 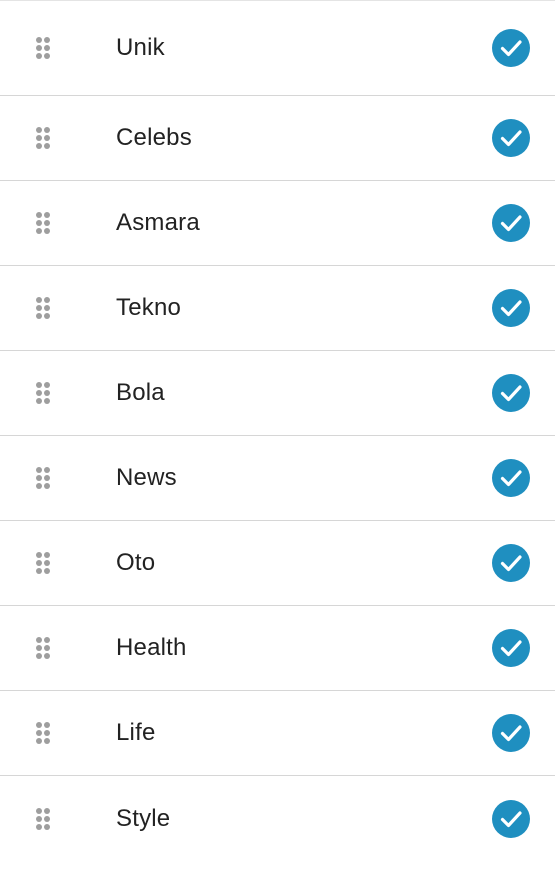 What do you see at coordinates (140, 392) in the screenshot?
I see `category-label: Bola` at bounding box center [140, 392].